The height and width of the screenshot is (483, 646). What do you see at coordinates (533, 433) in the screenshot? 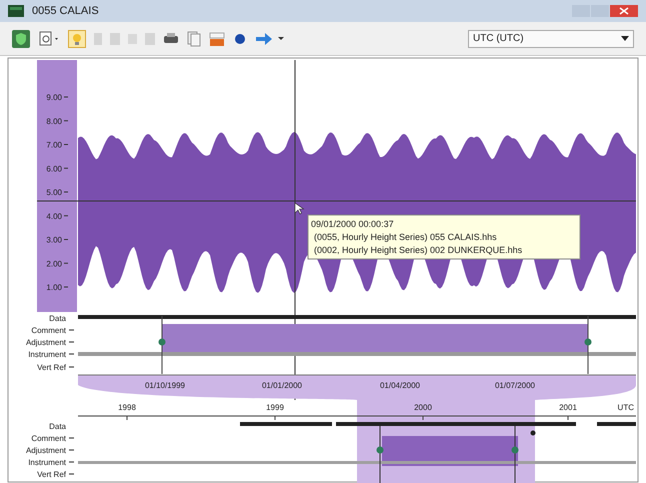
I see `comment-marker` at bounding box center [533, 433].